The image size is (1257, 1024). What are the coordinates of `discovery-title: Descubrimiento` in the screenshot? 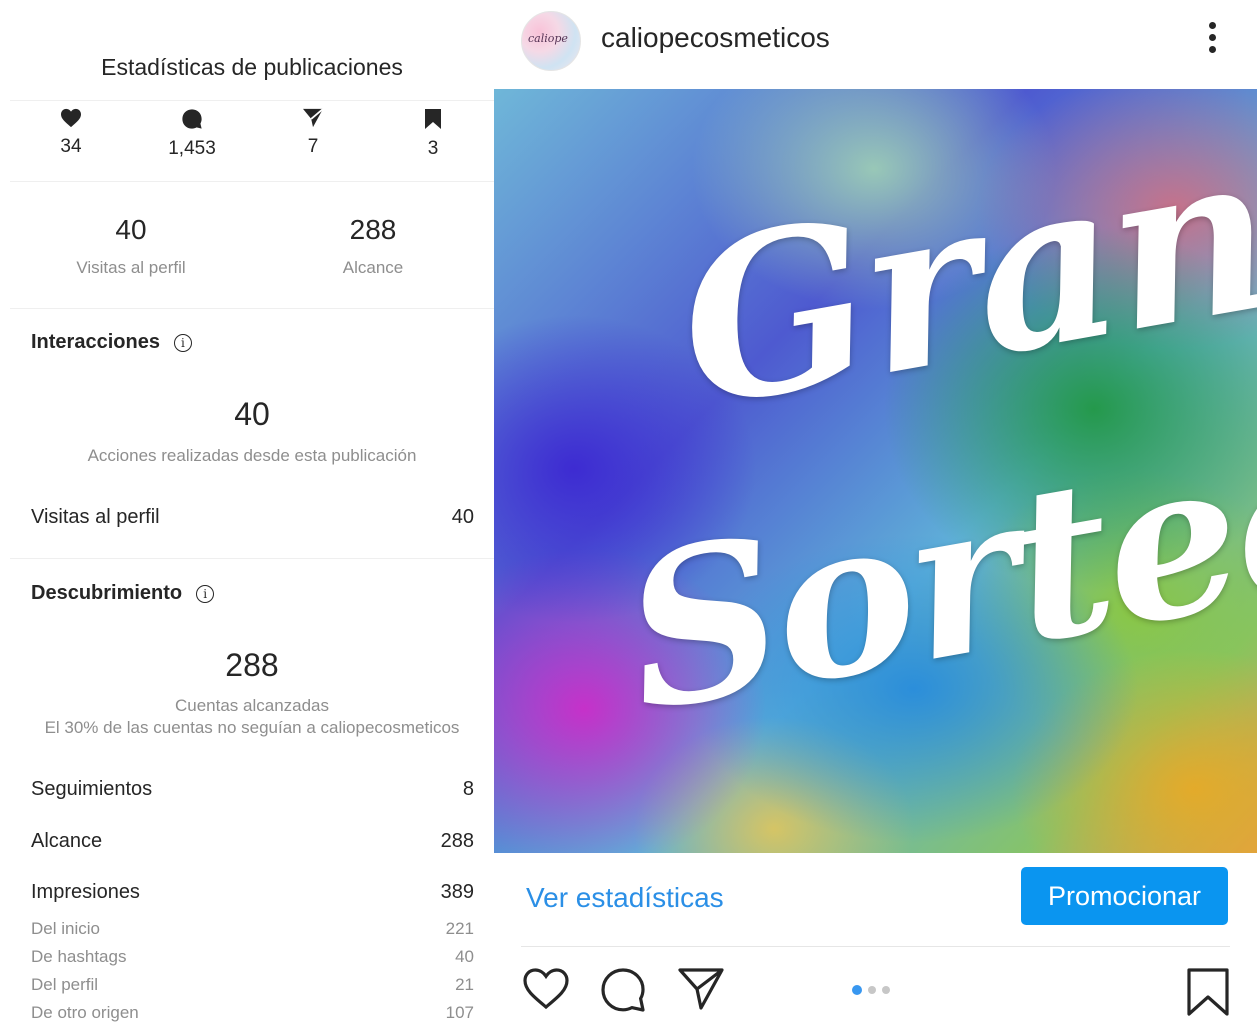 It's located at (107, 593).